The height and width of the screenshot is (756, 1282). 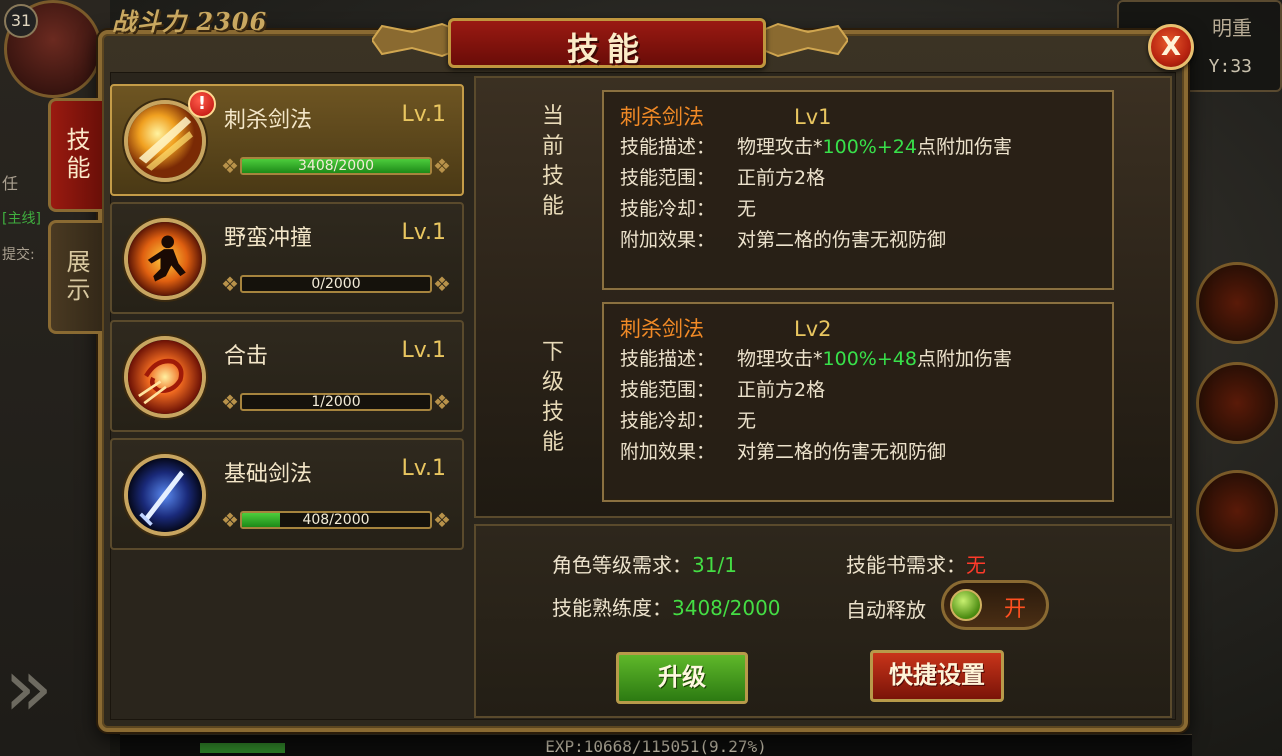 I want to click on next-skill-label-text: 下级技能, so click(x=552, y=397).